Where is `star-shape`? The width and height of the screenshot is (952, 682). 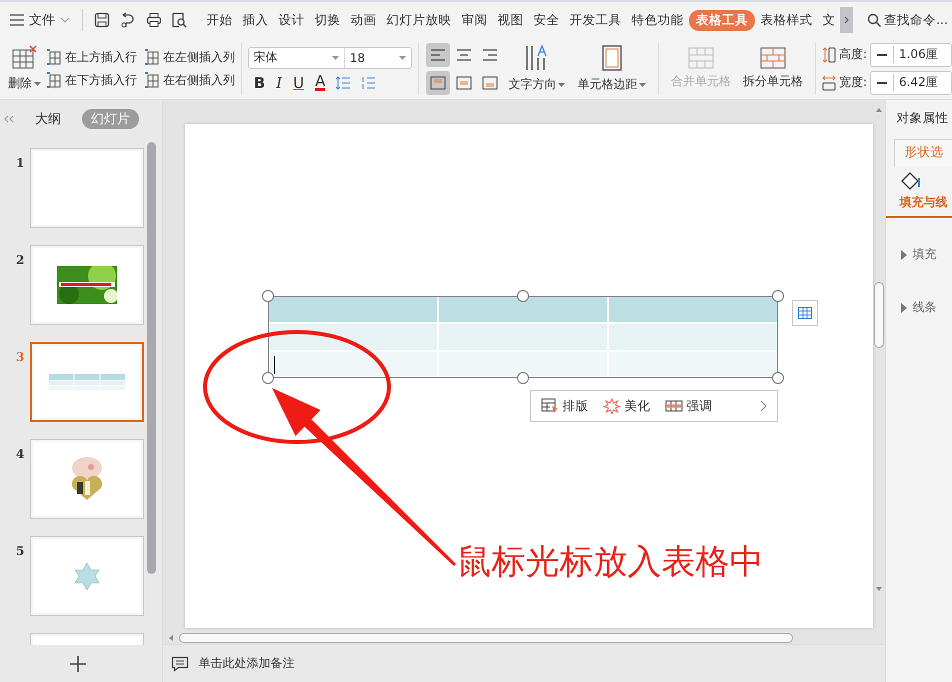 star-shape is located at coordinates (87, 576).